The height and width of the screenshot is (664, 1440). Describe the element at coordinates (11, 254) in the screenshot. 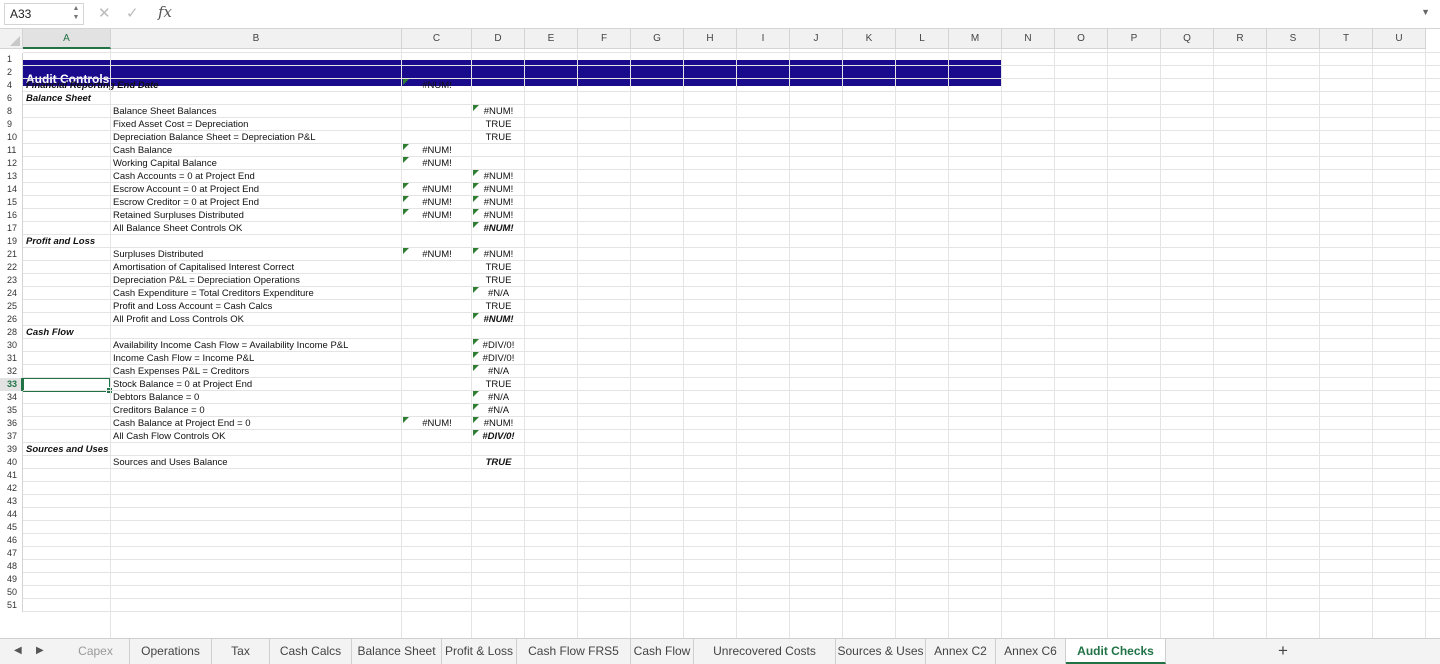

I see `row-header-21: 21` at that location.